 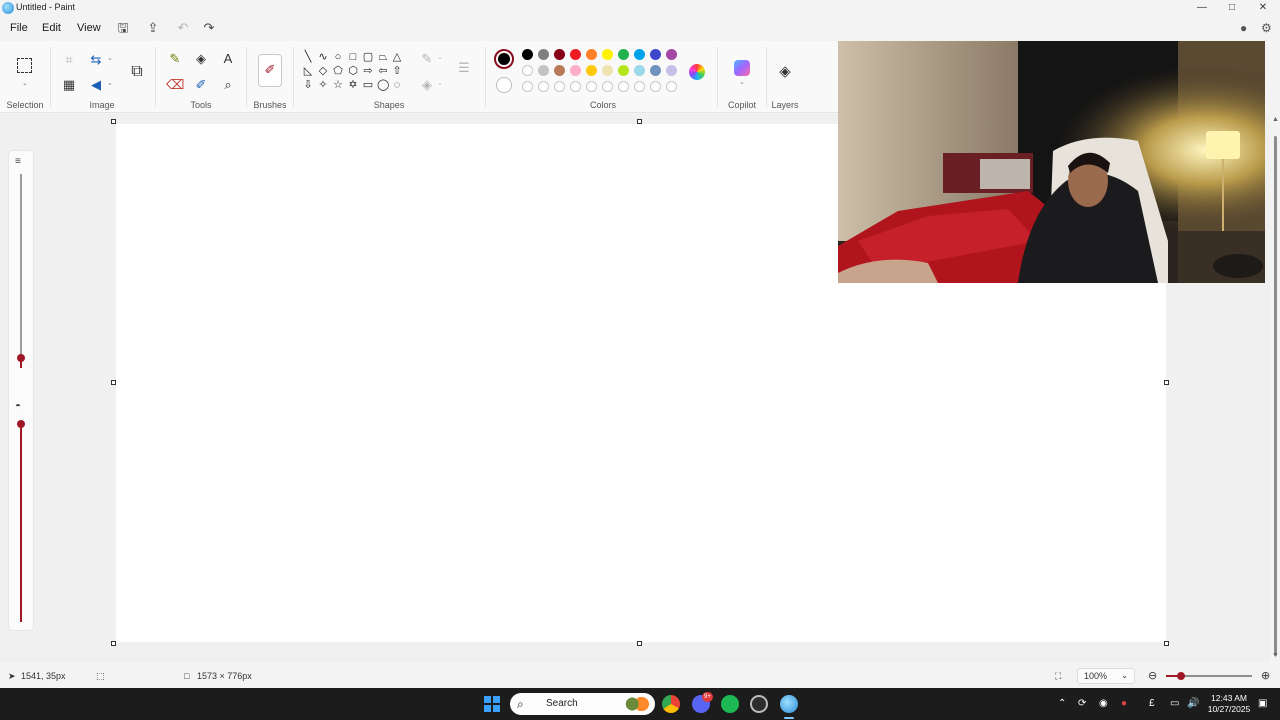 I want to click on opacity-thumb, so click(x=21, y=424).